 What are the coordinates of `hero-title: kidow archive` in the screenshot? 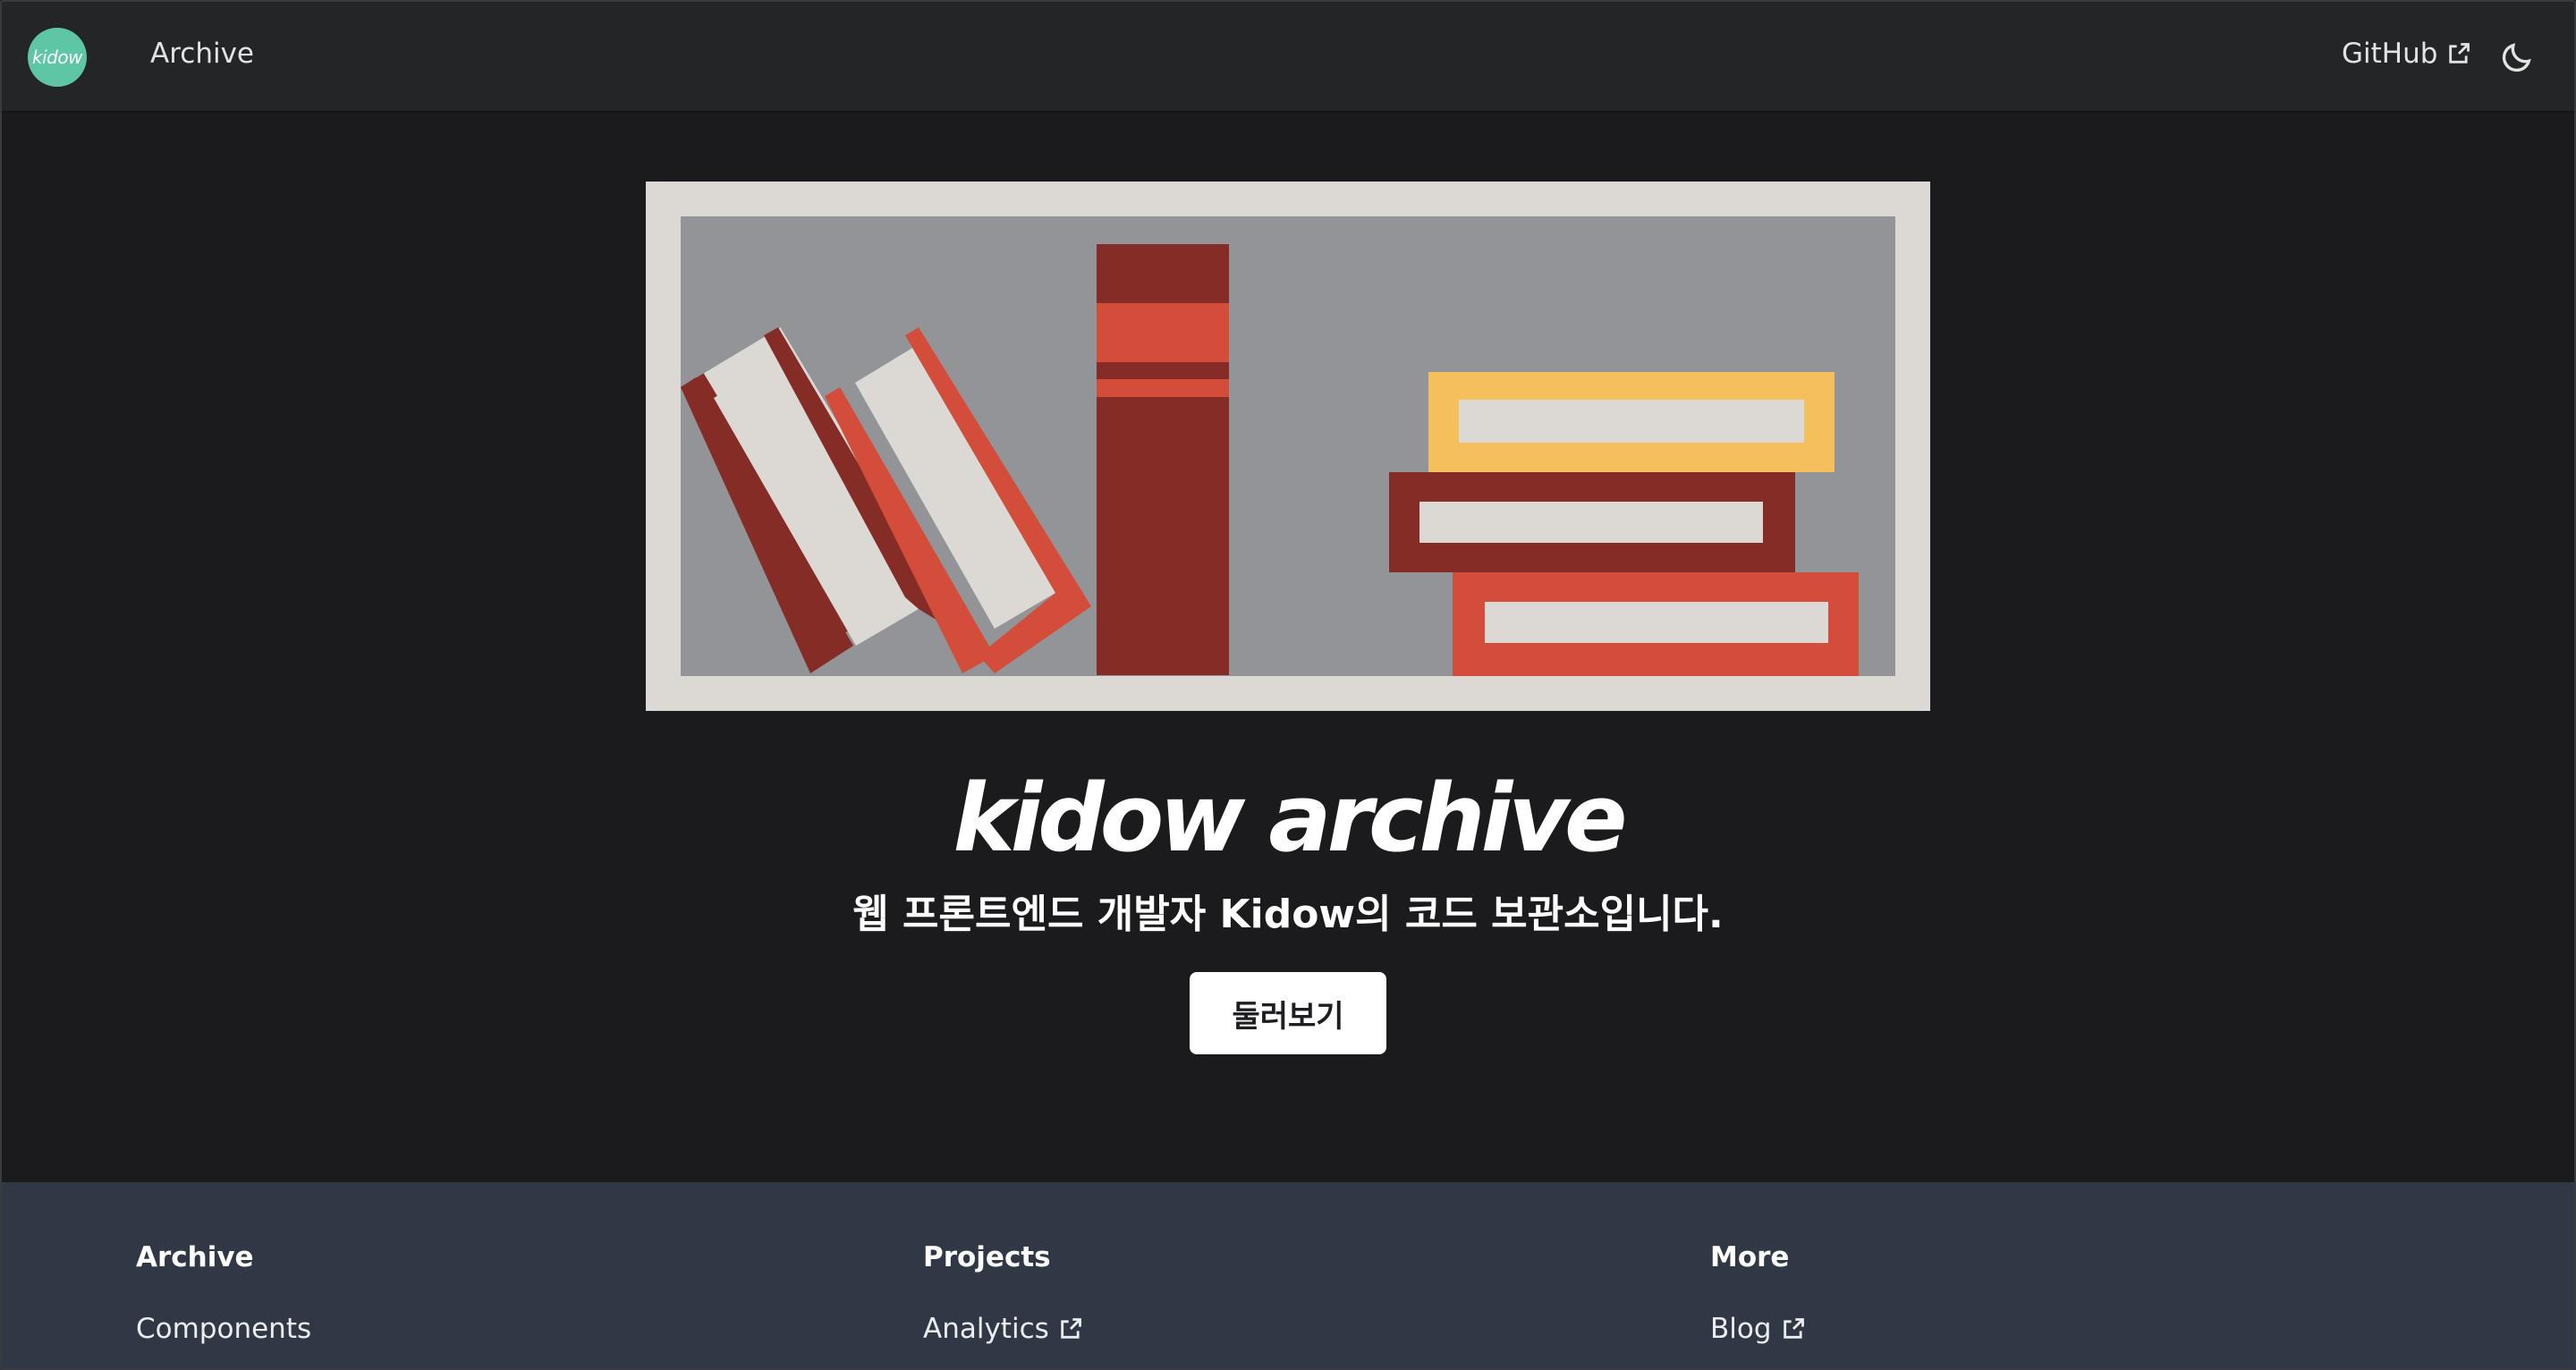 It's located at (1290, 818).